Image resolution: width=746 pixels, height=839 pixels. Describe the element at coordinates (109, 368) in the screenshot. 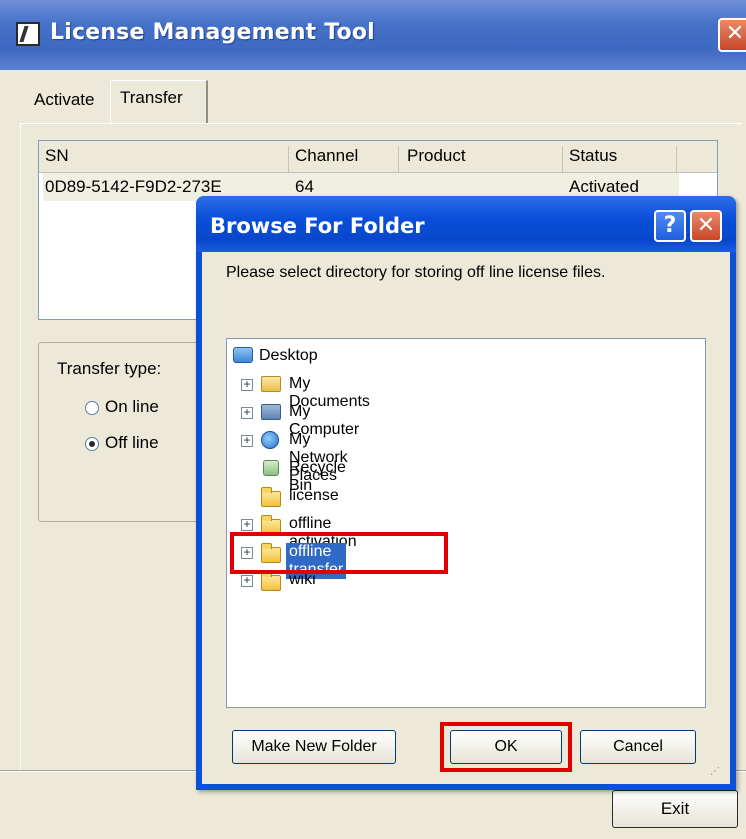

I see `transfer-type-label: Transfer type:` at that location.